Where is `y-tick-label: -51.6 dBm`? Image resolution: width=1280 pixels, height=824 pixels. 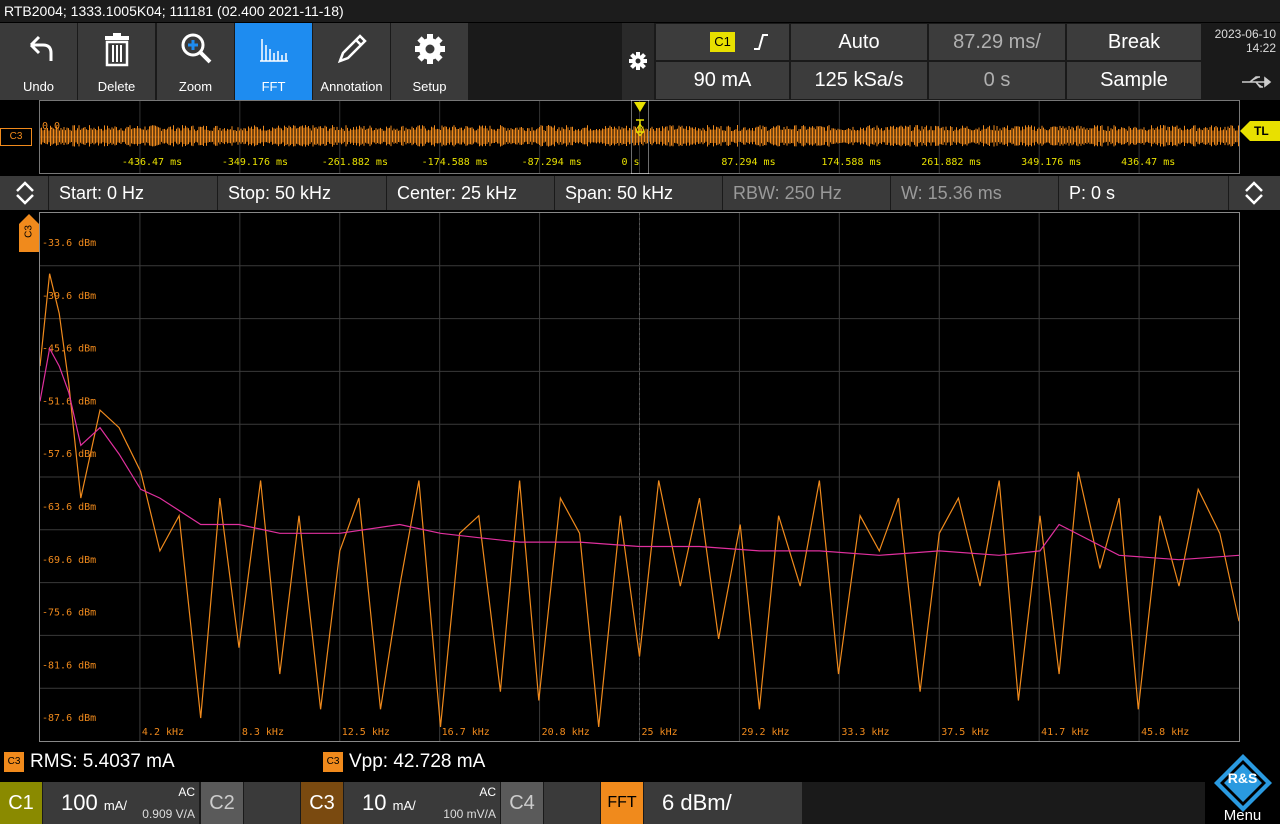 y-tick-label: -51.6 dBm is located at coordinates (69, 401).